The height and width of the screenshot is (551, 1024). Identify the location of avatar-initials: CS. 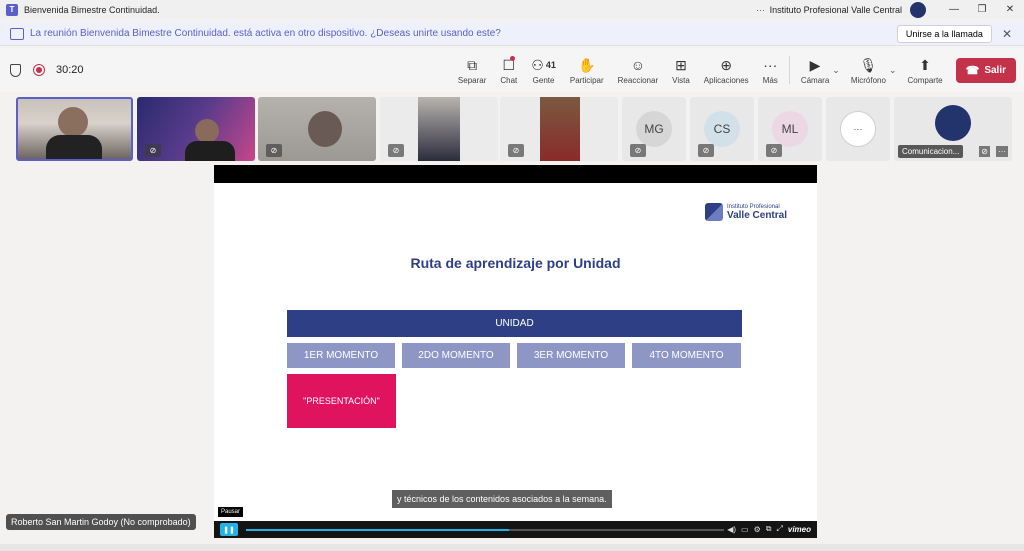
(722, 129).